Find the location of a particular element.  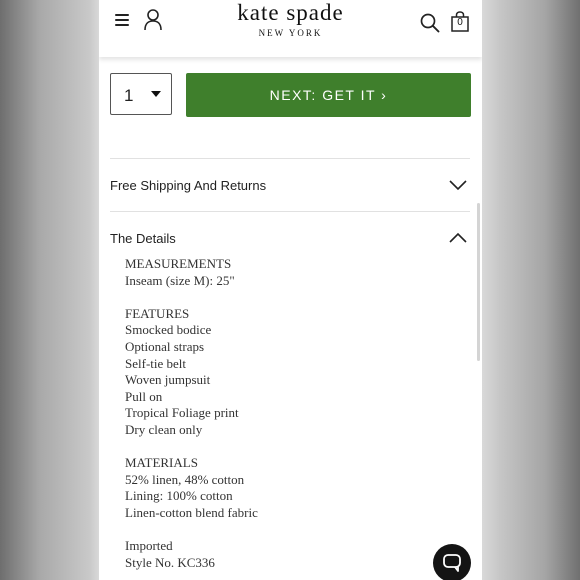

accordion-label: The Details is located at coordinates (143, 238).